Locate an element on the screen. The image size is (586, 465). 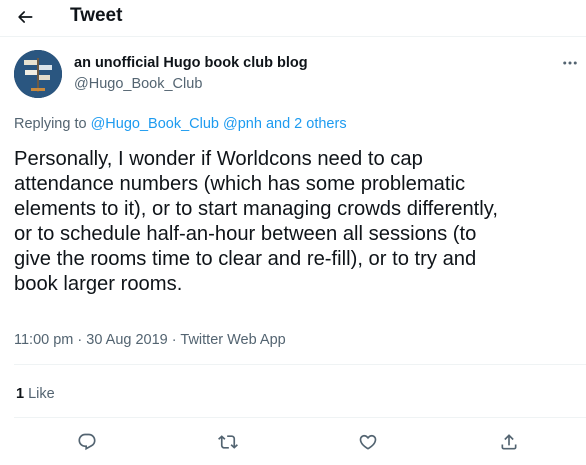
avatar-image is located at coordinates (38, 74).